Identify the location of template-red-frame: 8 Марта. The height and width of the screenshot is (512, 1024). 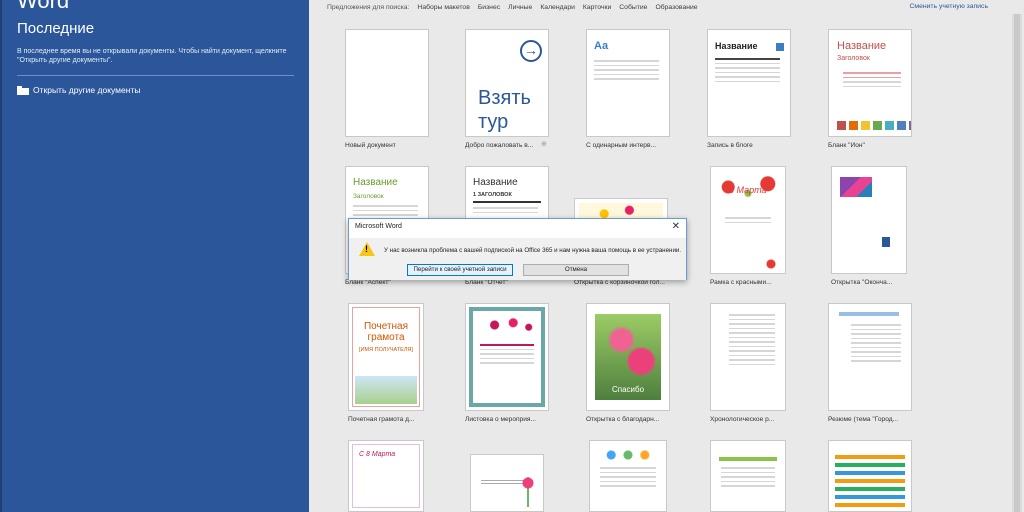
(748, 220).